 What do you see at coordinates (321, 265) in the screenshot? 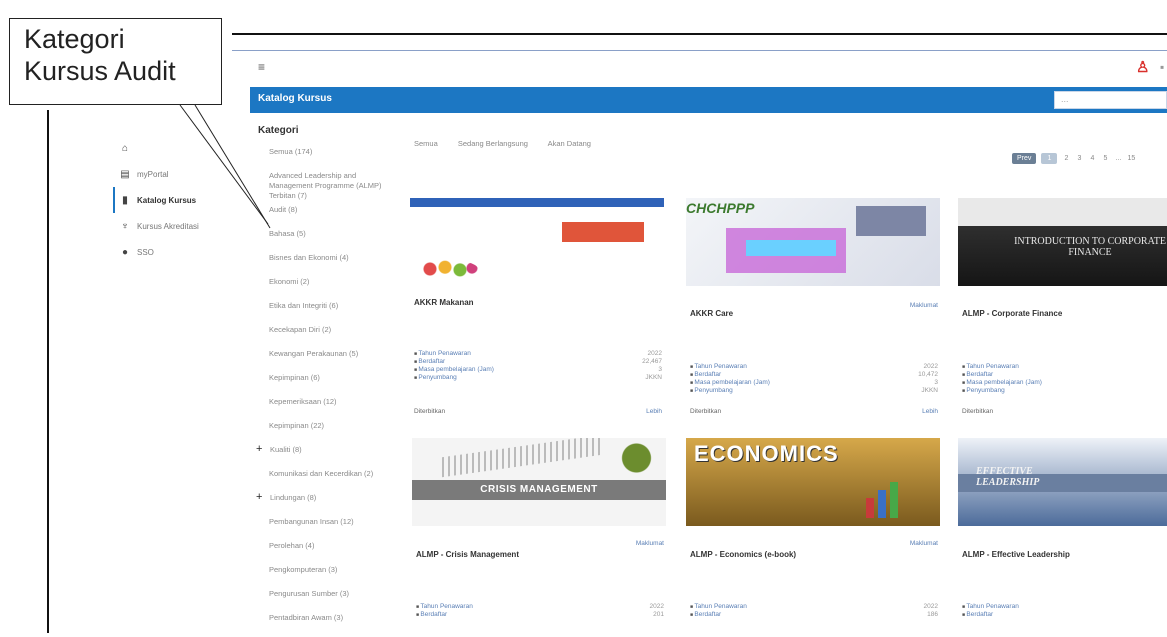
I see `kategori-item: Bisnes dan Ekonomi (4)` at bounding box center [321, 265].